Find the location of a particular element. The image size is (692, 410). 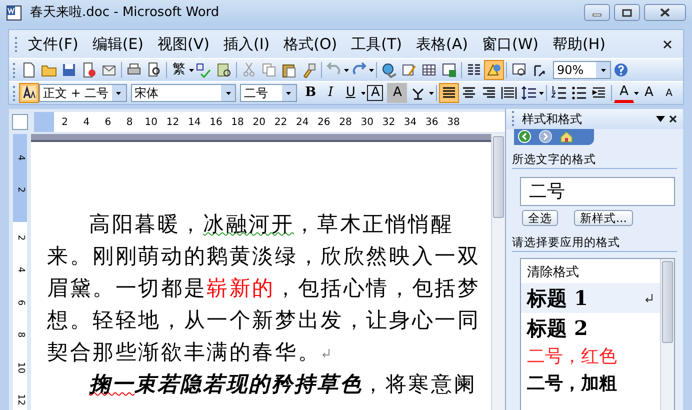

forward-icon is located at coordinates (545, 137).